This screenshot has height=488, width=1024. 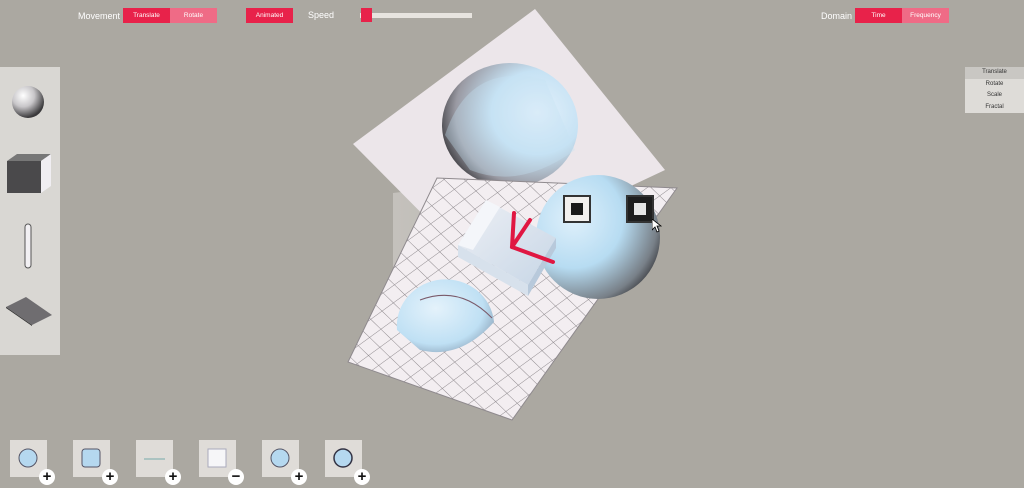 I want to click on side-sphere, so click(x=598, y=237).